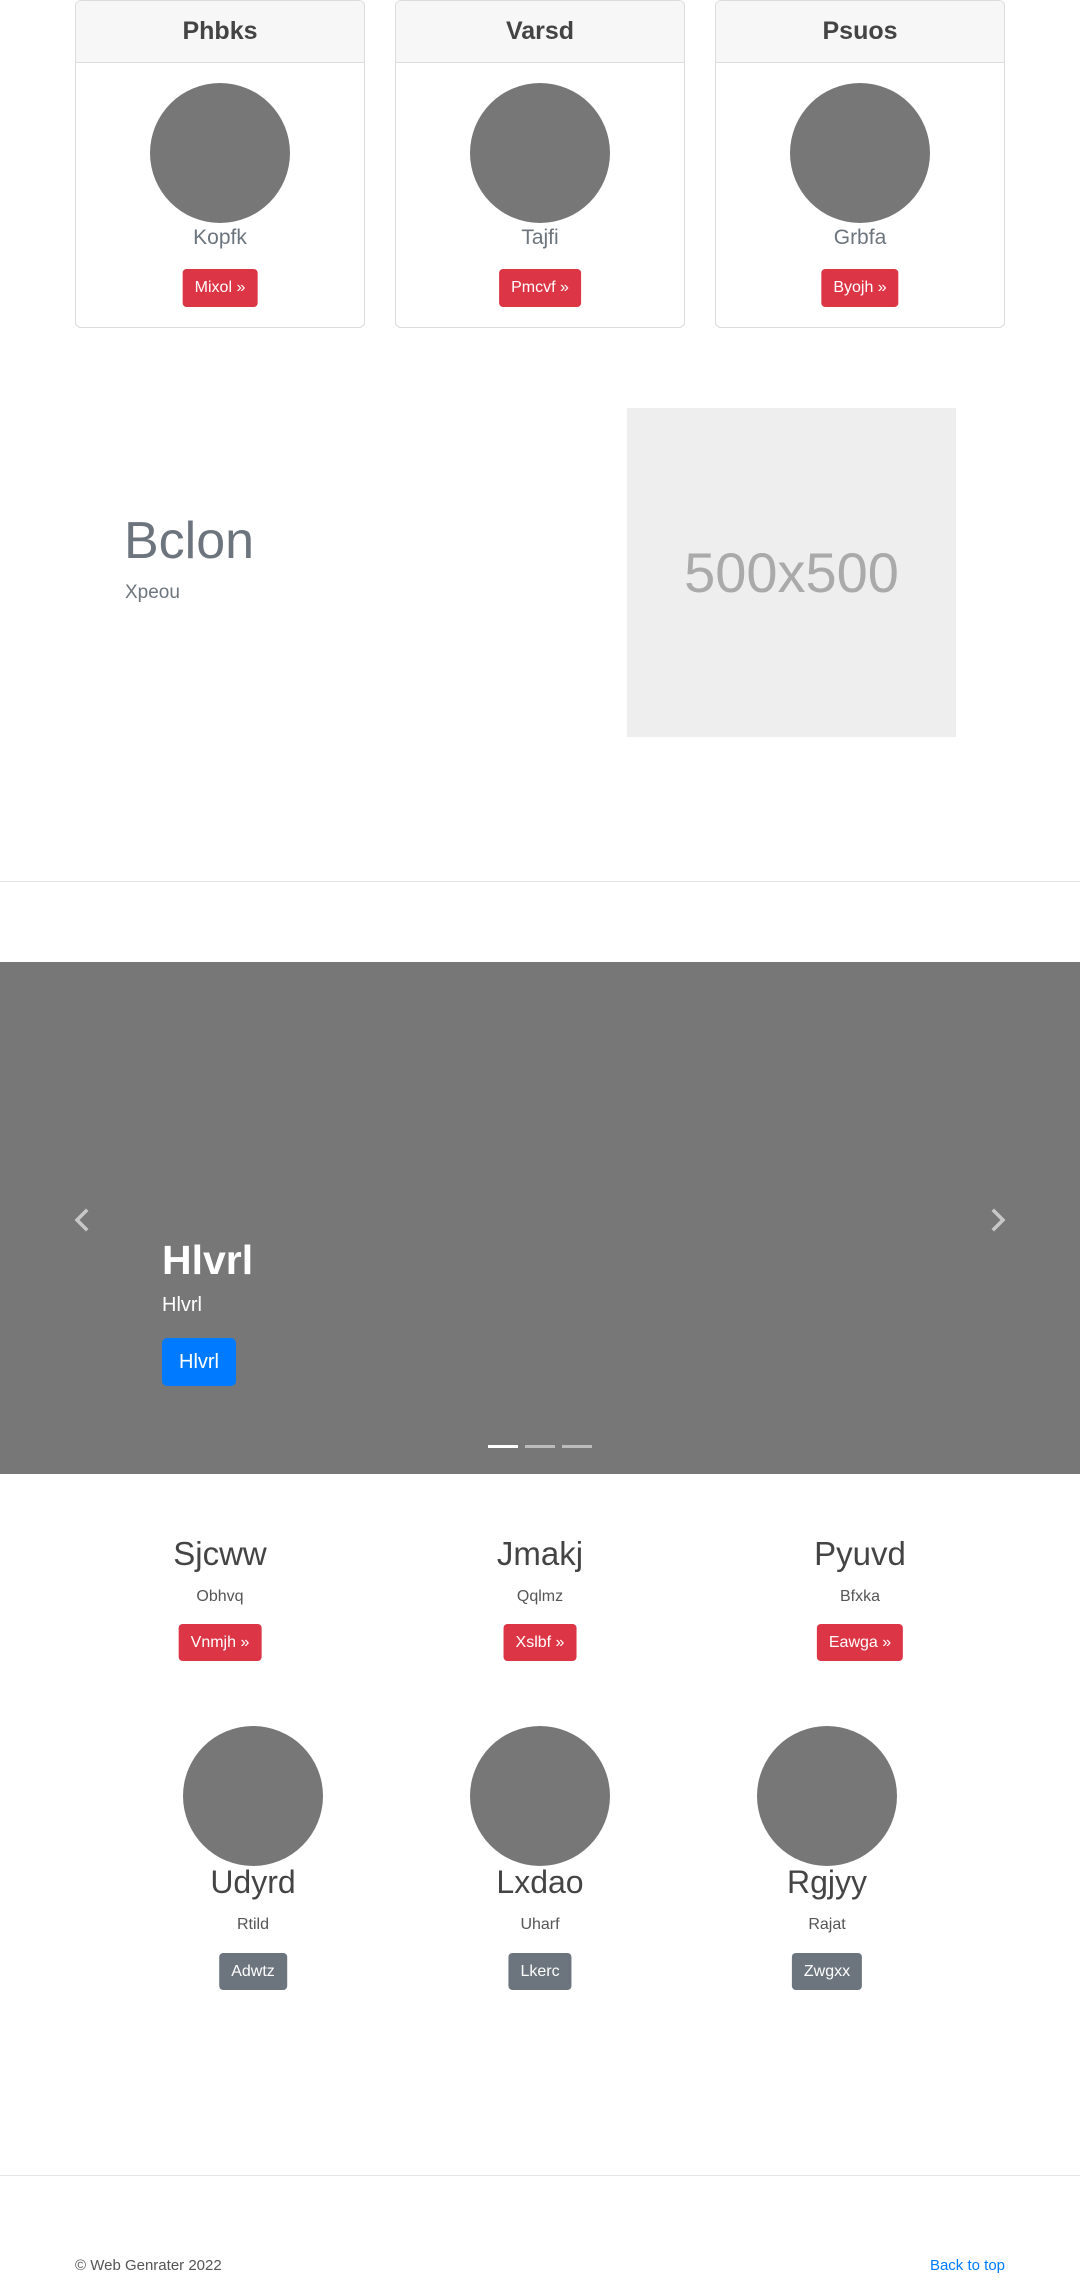 The width and height of the screenshot is (1080, 2280). What do you see at coordinates (220, 1642) in the screenshot?
I see `column-button: Vnmjh »` at bounding box center [220, 1642].